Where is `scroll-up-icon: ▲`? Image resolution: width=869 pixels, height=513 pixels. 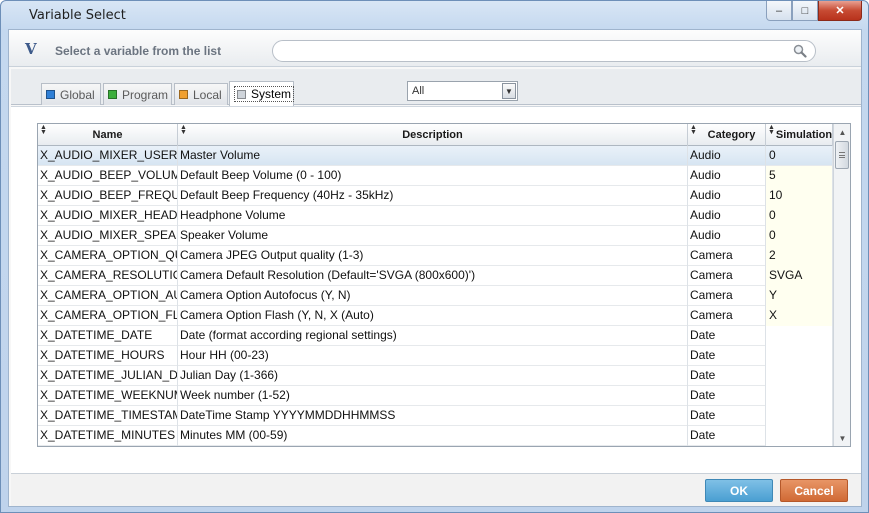 scroll-up-icon: ▲ is located at coordinates (842, 132).